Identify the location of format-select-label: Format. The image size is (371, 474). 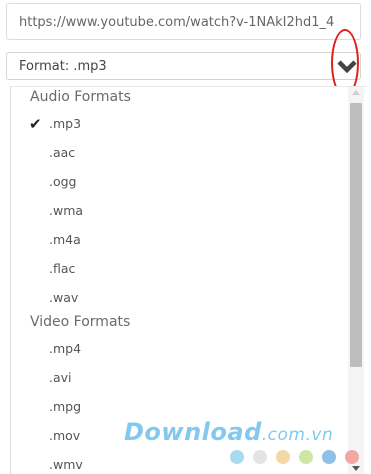
(42, 66).